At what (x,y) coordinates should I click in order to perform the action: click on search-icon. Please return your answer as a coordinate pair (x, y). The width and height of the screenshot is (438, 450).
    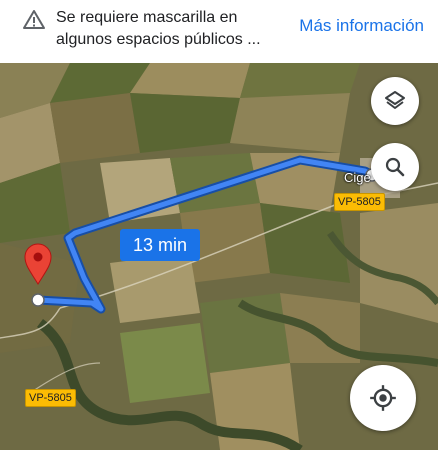
    Looking at the image, I should click on (395, 167).